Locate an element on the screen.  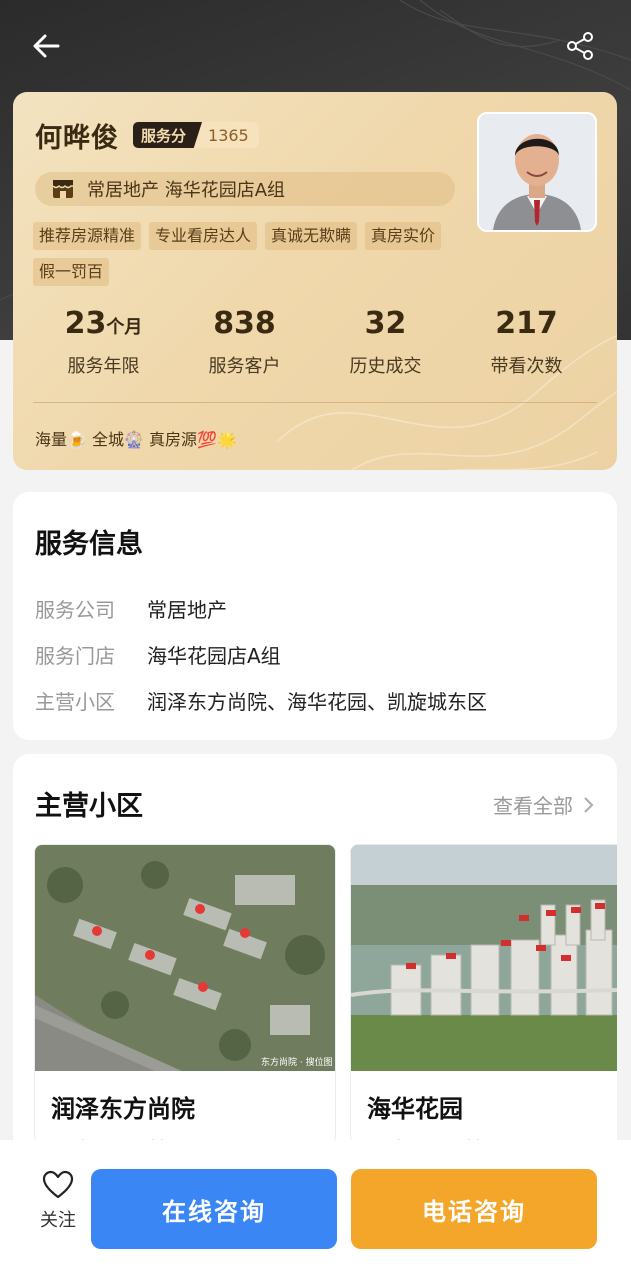
agent-name: 何晔俊 is located at coordinates (77, 138).